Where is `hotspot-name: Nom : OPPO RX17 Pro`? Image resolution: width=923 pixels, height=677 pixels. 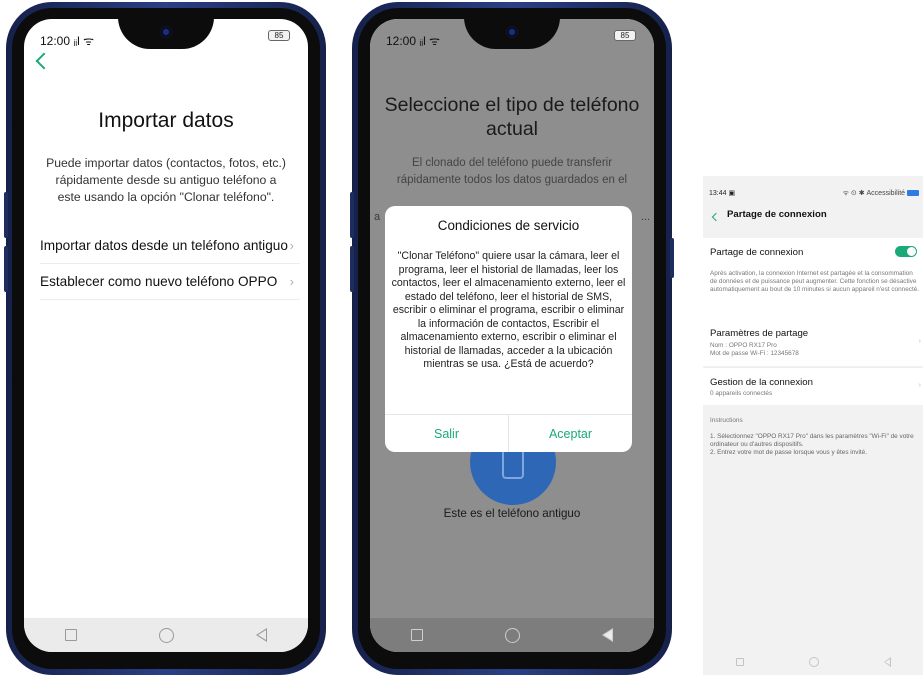 hotspot-name: Nom : OPPO RX17 Pro is located at coordinates (743, 345).